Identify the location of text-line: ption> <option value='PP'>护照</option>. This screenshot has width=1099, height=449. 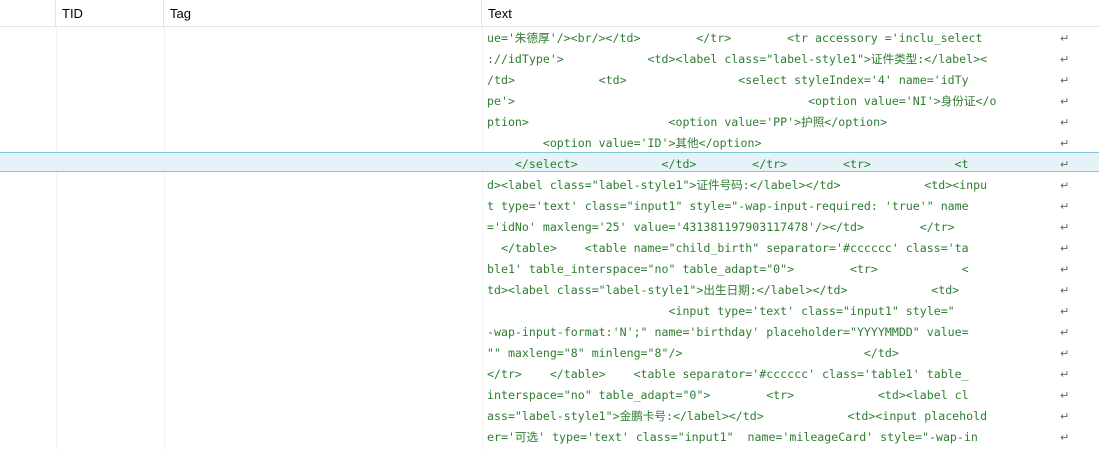
(687, 122).